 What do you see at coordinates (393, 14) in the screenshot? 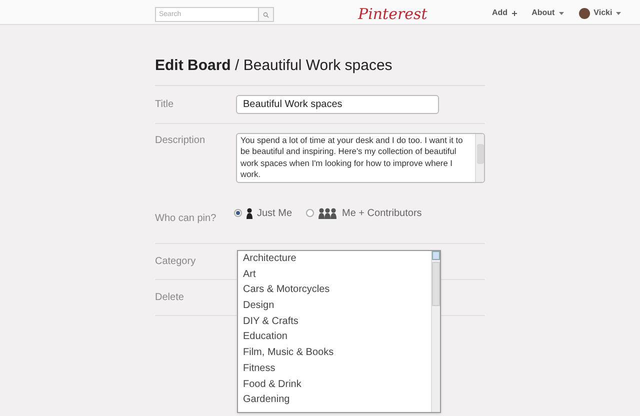
I see `logo: Pinterest` at bounding box center [393, 14].